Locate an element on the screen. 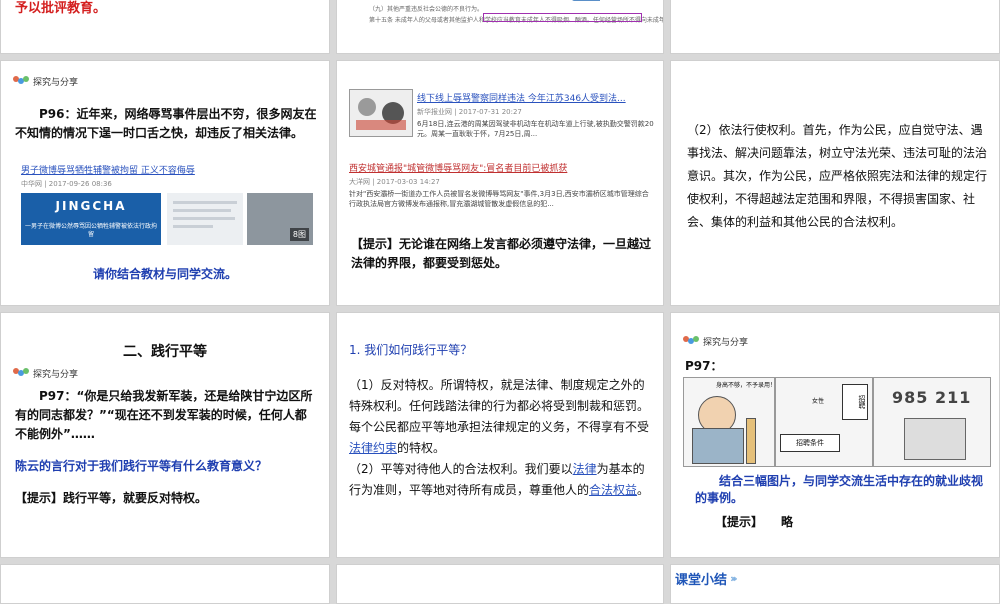  banner-text: JINGCHA is located at coordinates (91, 206).